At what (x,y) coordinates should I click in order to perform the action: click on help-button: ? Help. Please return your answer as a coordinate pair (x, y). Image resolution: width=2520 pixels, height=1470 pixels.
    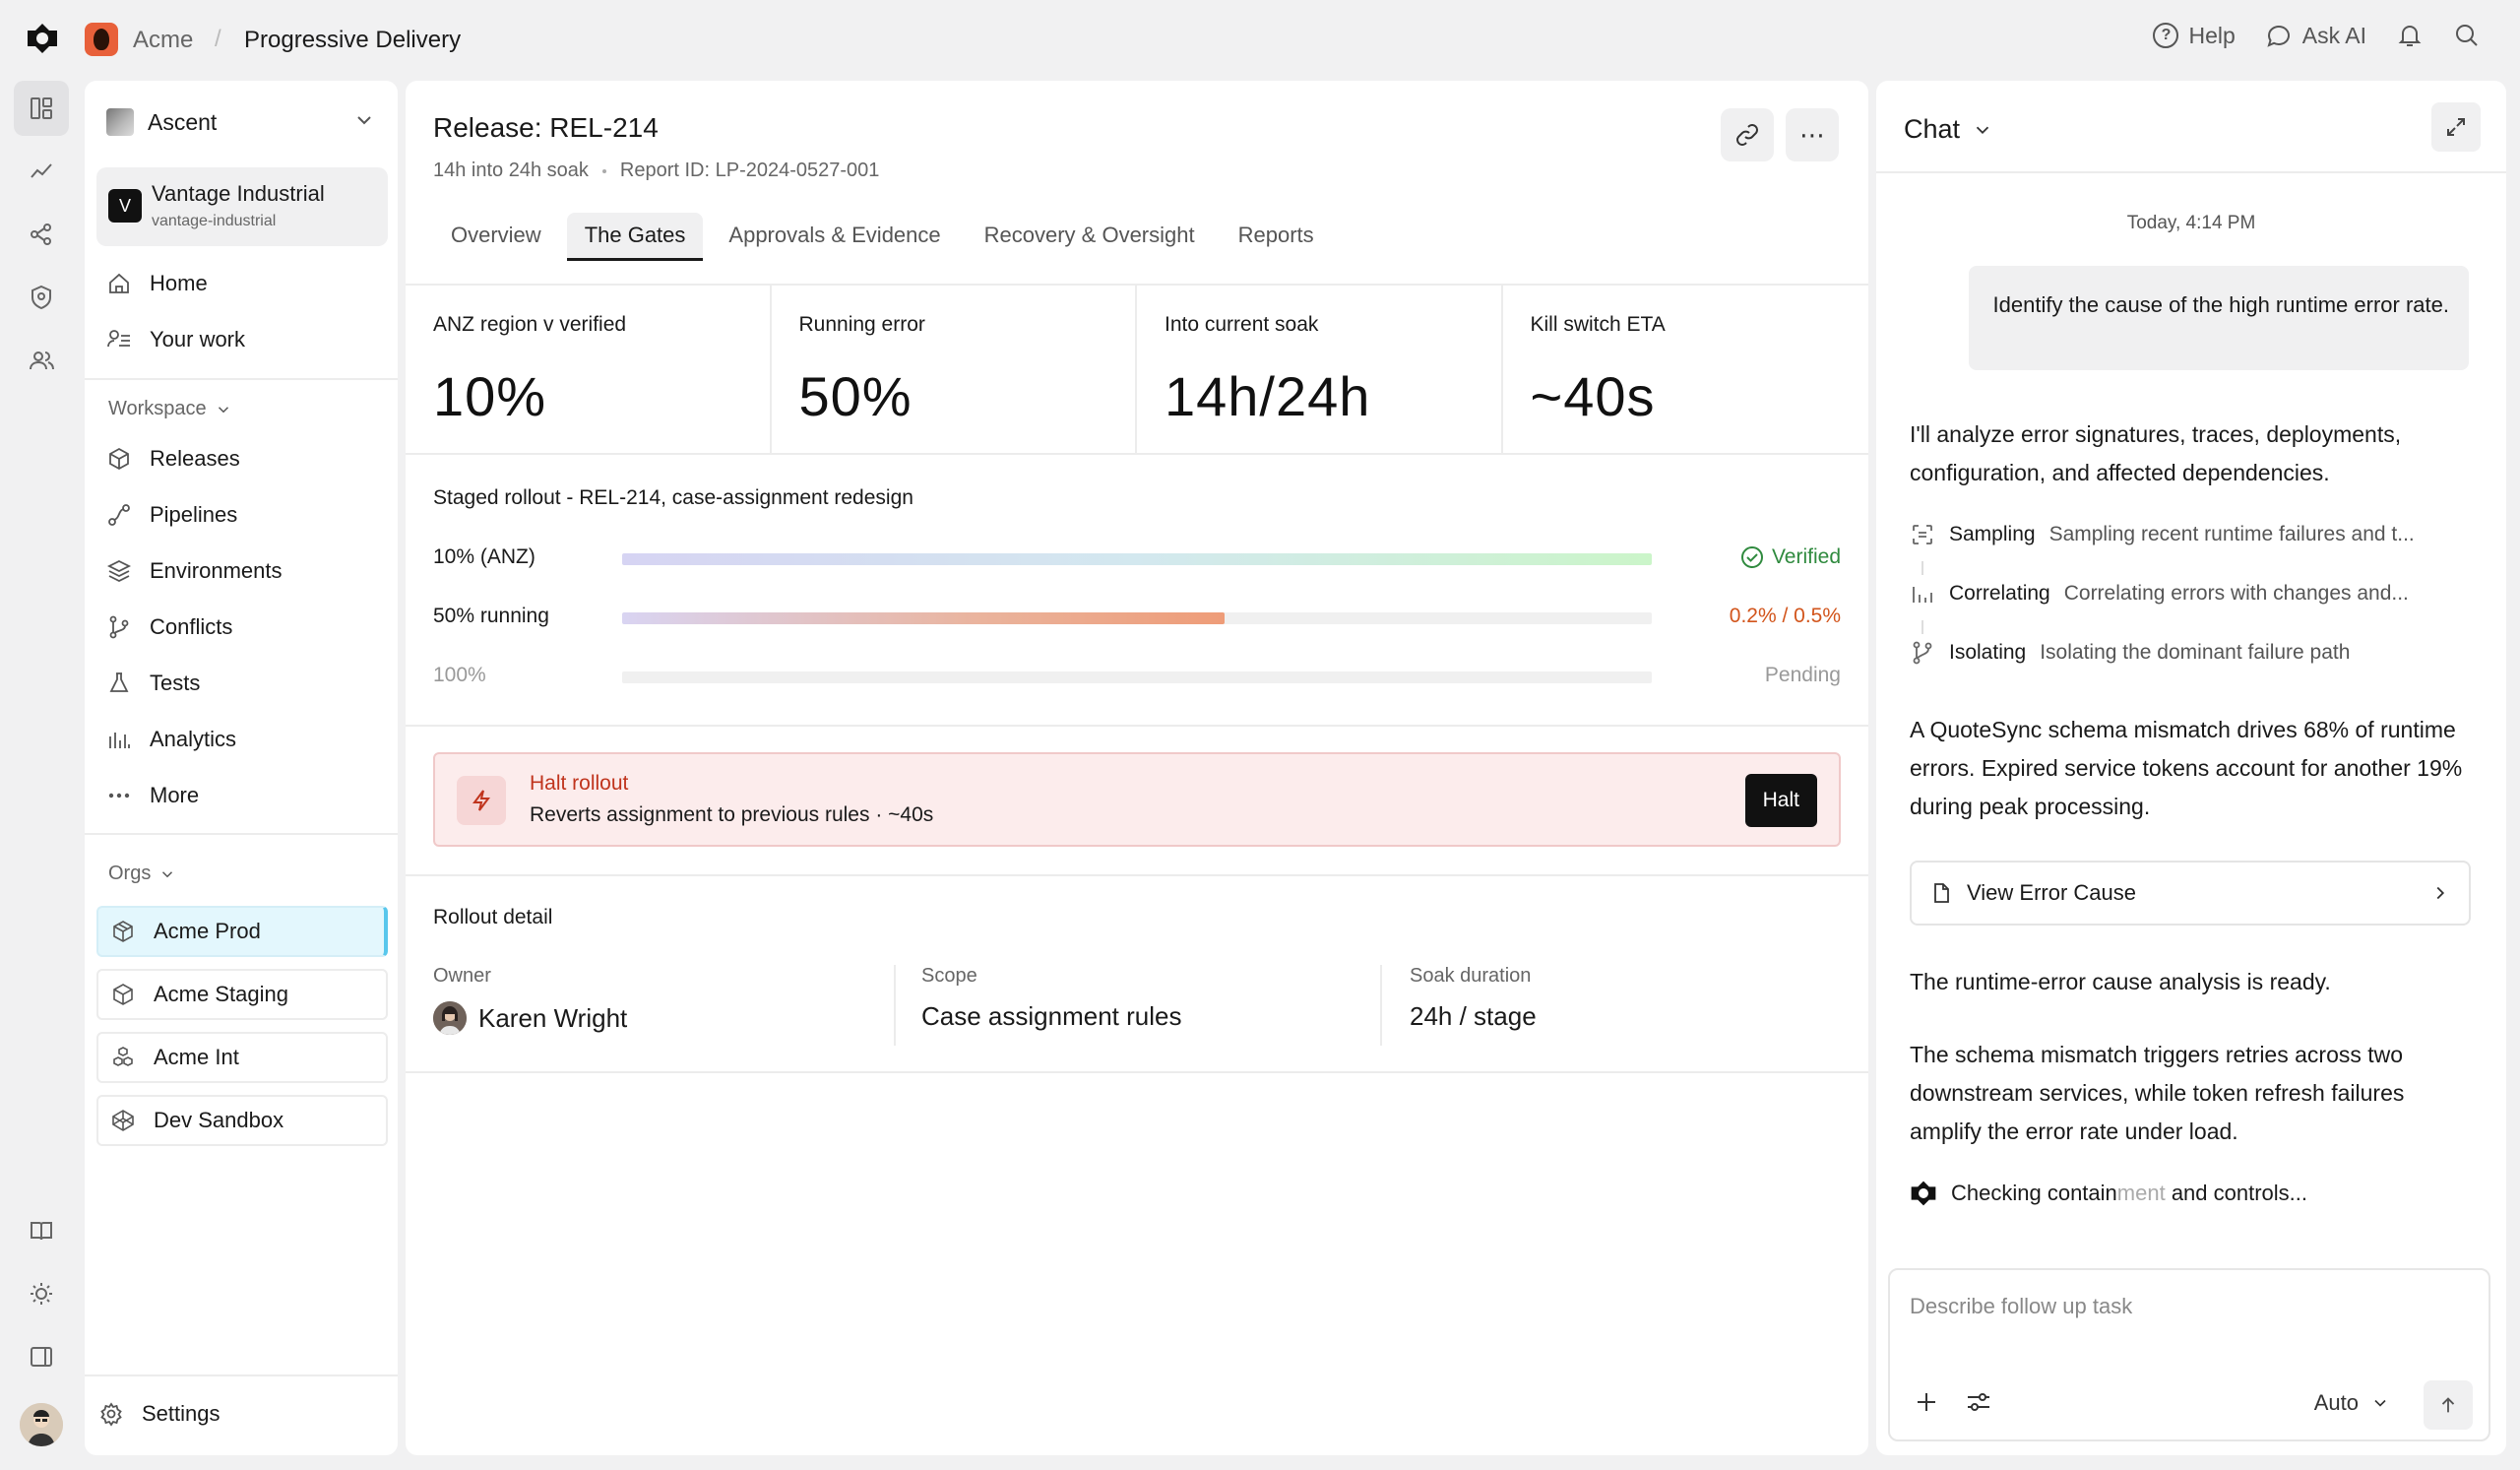
    Looking at the image, I should click on (2194, 35).